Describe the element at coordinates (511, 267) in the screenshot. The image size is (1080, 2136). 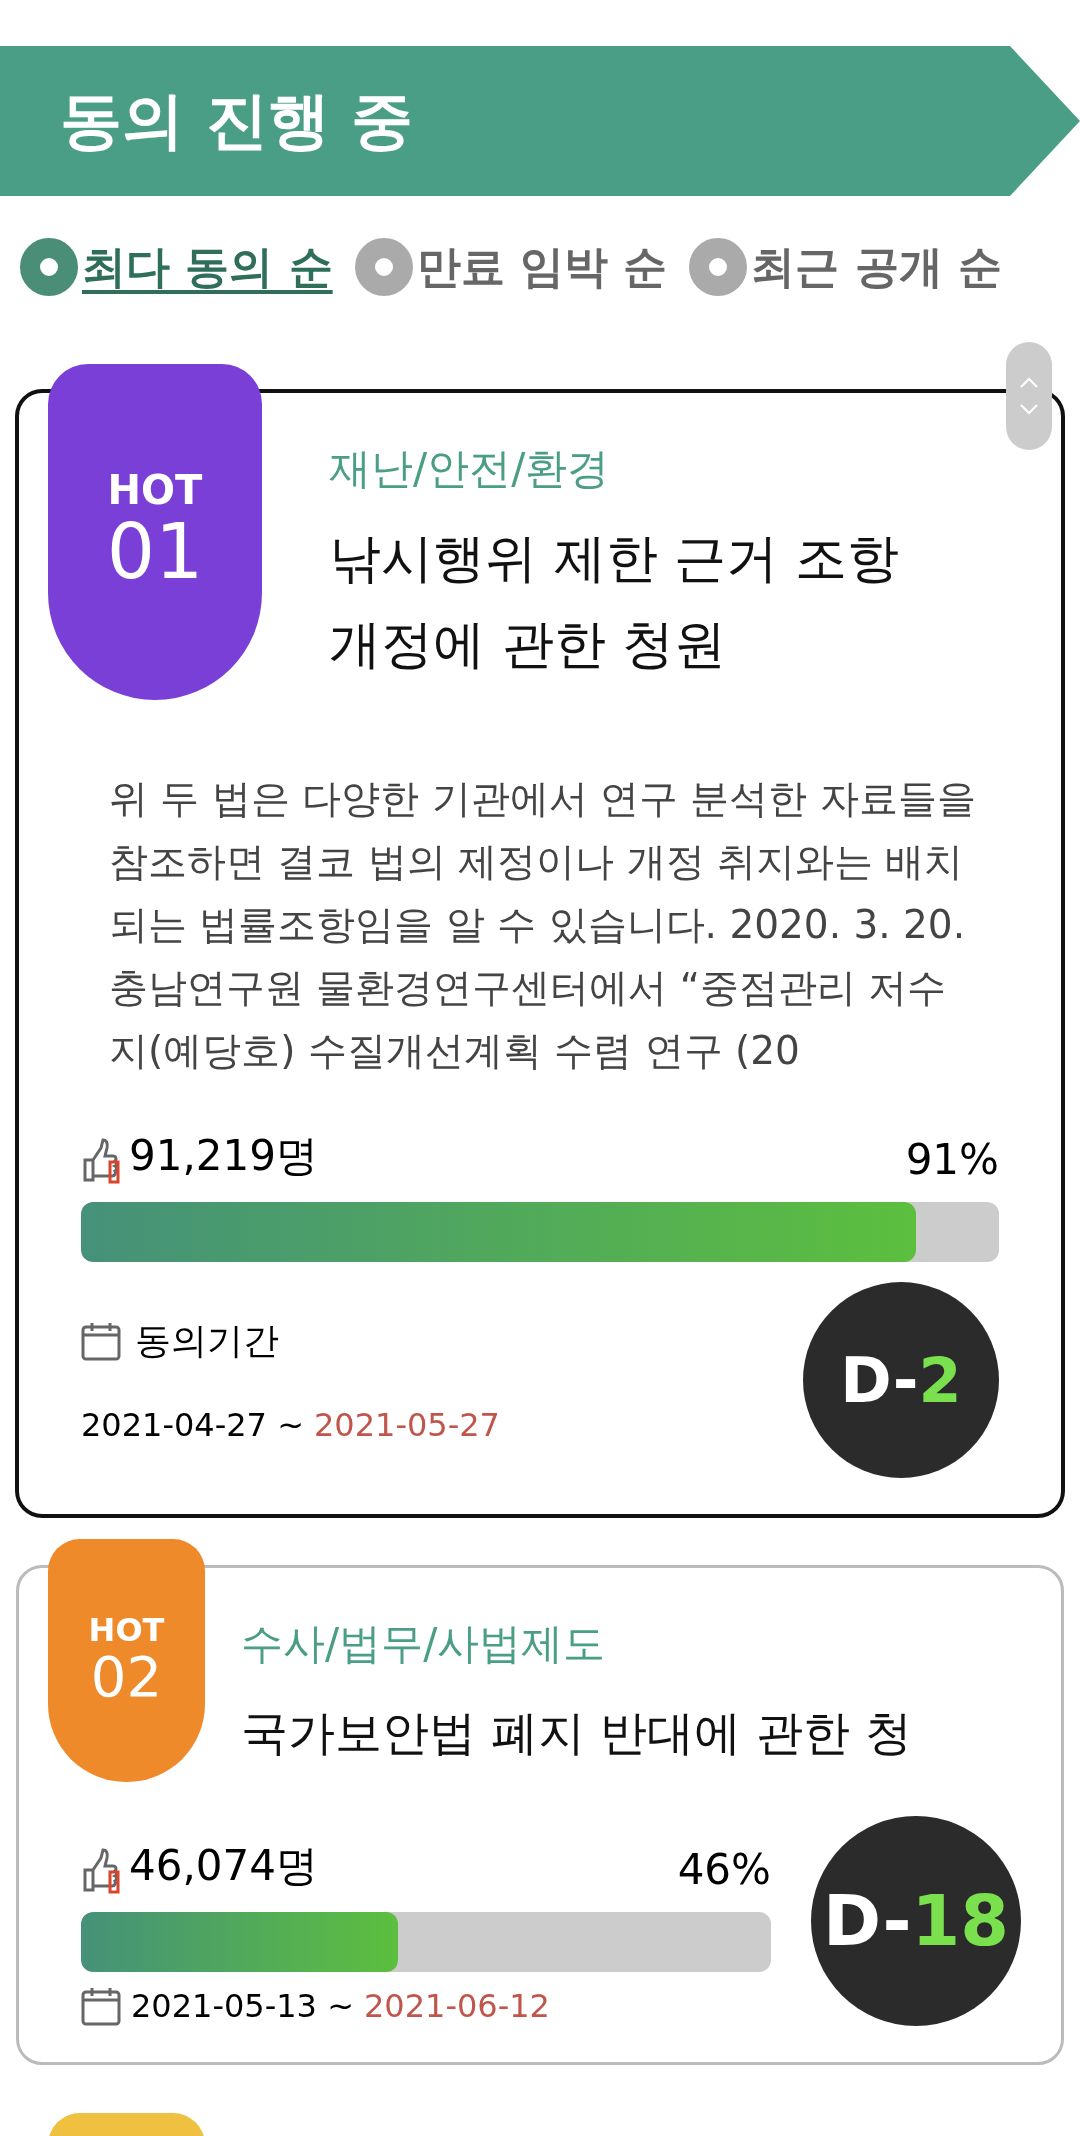
I see `sort-option: 만료 임박 순` at that location.